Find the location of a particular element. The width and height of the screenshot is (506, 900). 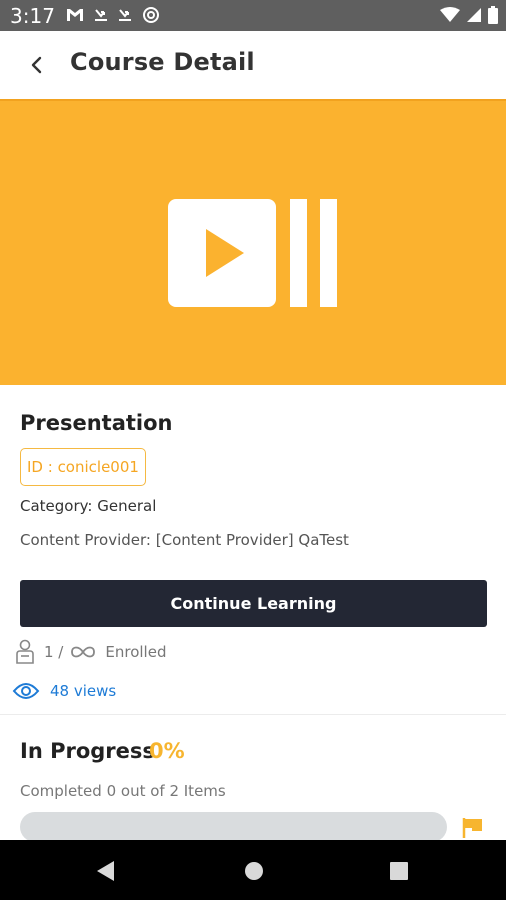

nav-recents-icon is located at coordinates (399, 871).